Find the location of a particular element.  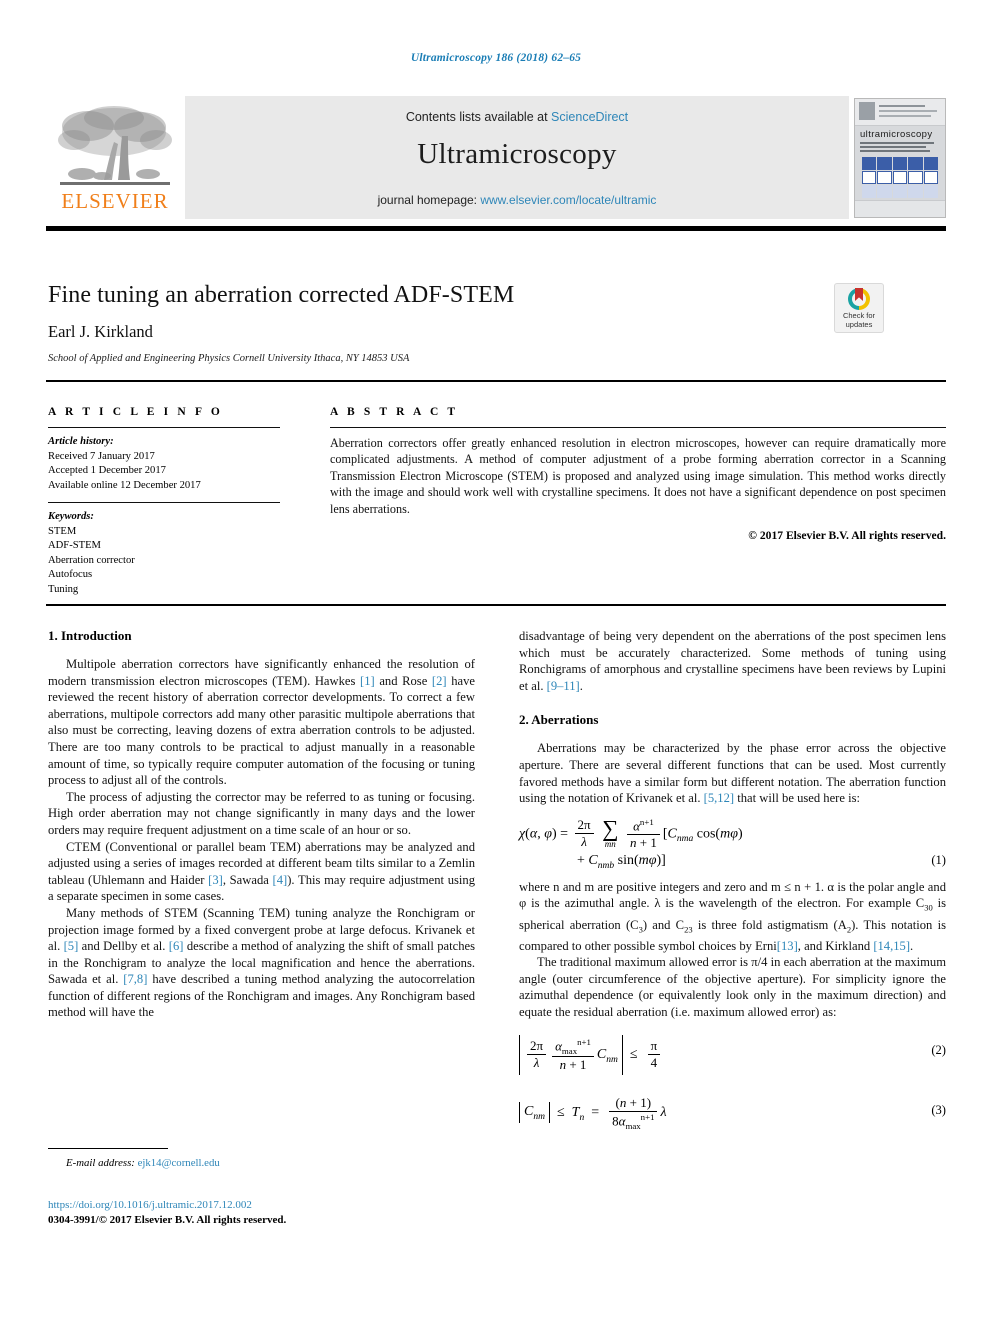

cover-image: ultramicroscopy is located at coordinates (900, 157).